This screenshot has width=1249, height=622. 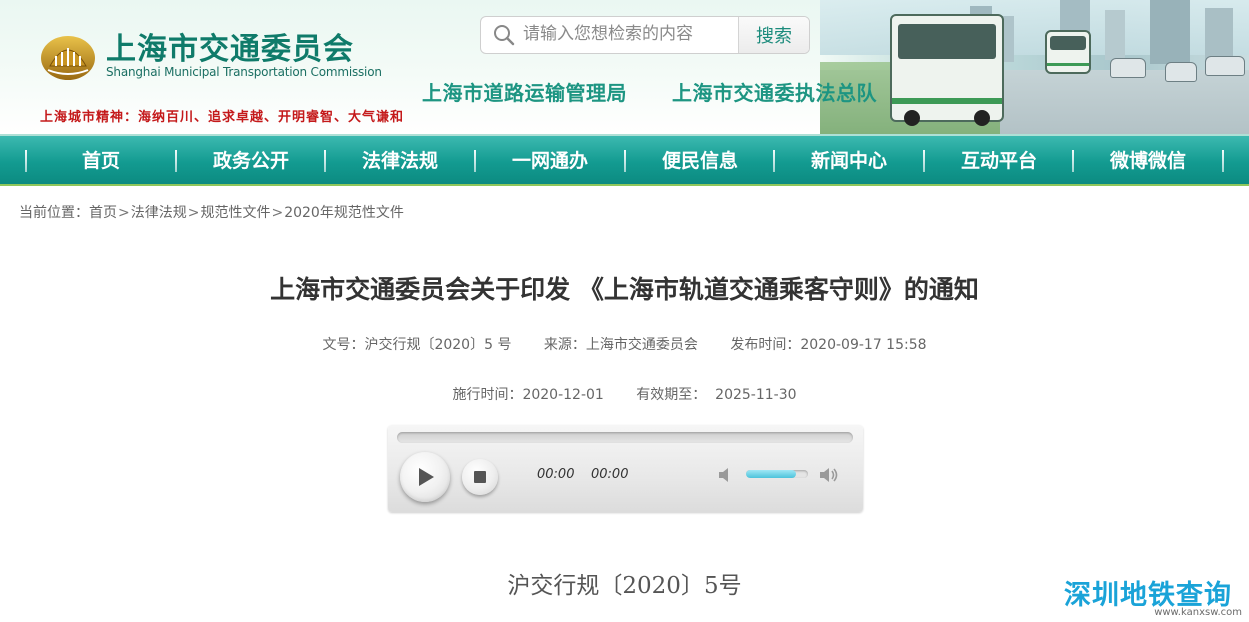 I want to click on nav-item-government-affairs: 政务公开, so click(x=251, y=161).